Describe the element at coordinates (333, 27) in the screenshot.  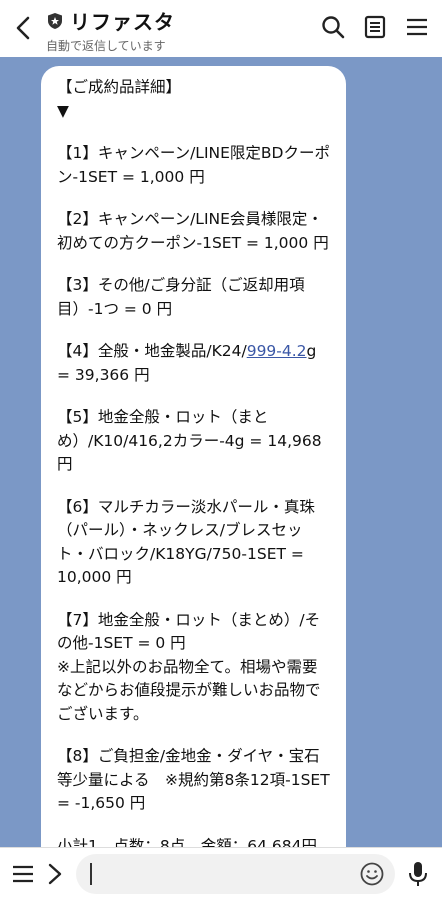
I see `search-icon` at that location.